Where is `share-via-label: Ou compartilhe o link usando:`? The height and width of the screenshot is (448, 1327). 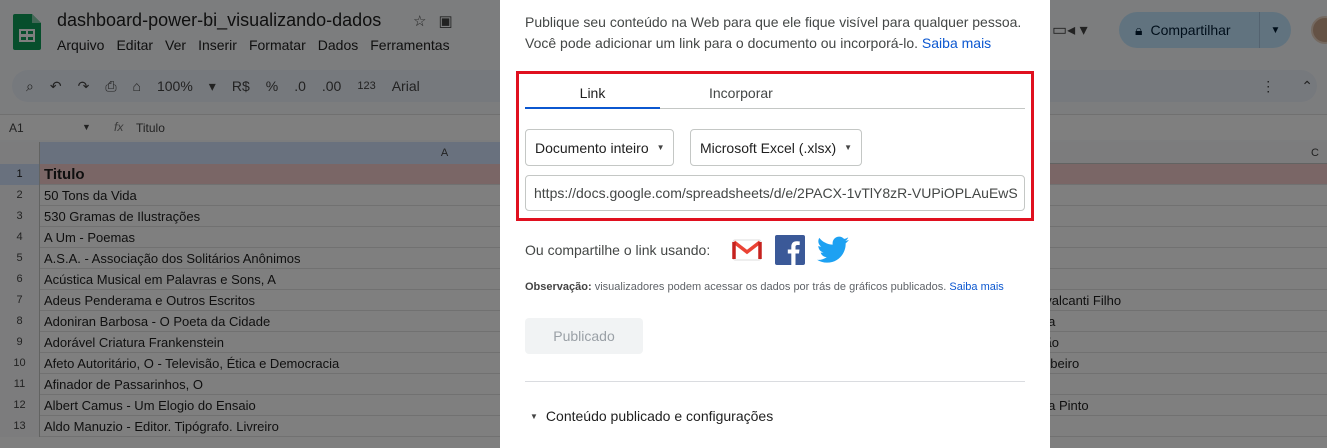
share-via-label: Ou compartilhe o link usando: is located at coordinates (618, 250).